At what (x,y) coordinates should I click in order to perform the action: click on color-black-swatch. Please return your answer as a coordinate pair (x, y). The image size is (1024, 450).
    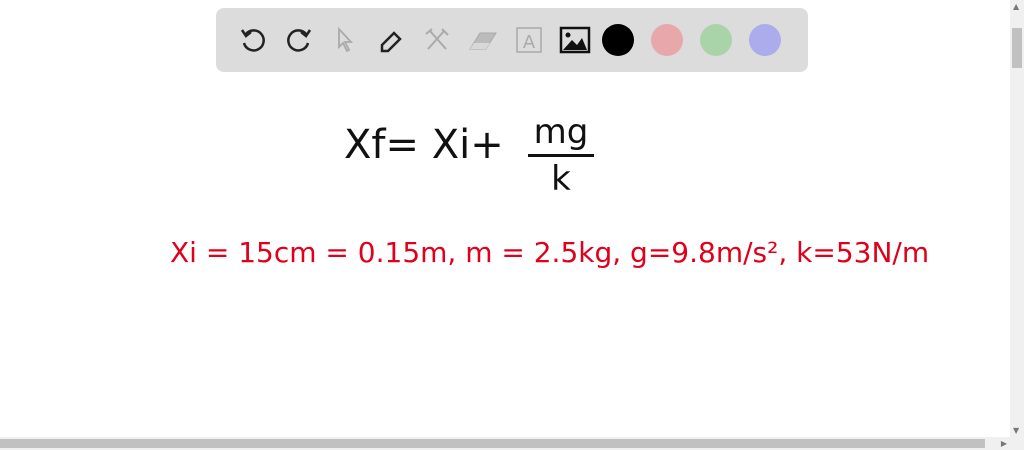
    Looking at the image, I should click on (618, 40).